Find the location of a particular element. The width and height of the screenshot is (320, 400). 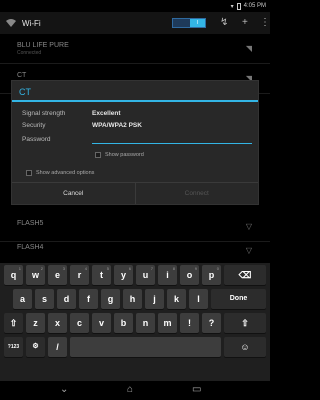

key-slash: / is located at coordinates (57, 347).